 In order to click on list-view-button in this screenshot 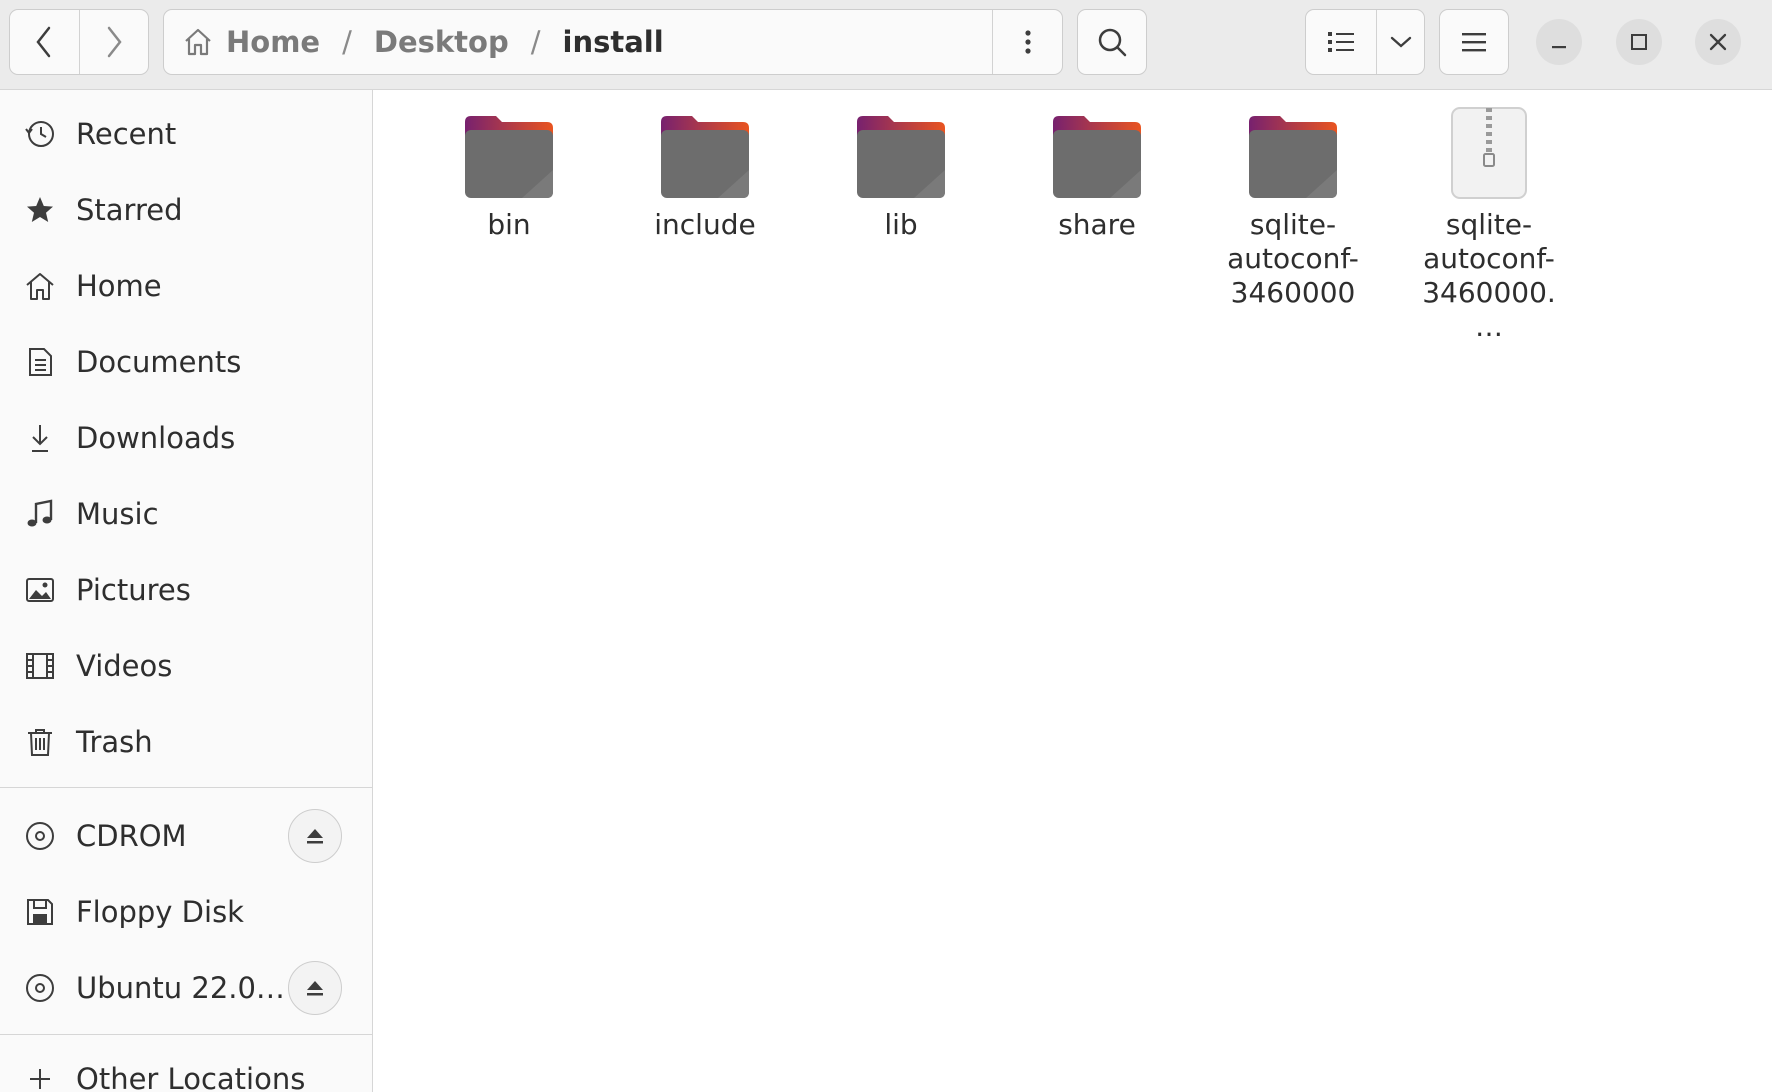, I will do `click(1341, 42)`.